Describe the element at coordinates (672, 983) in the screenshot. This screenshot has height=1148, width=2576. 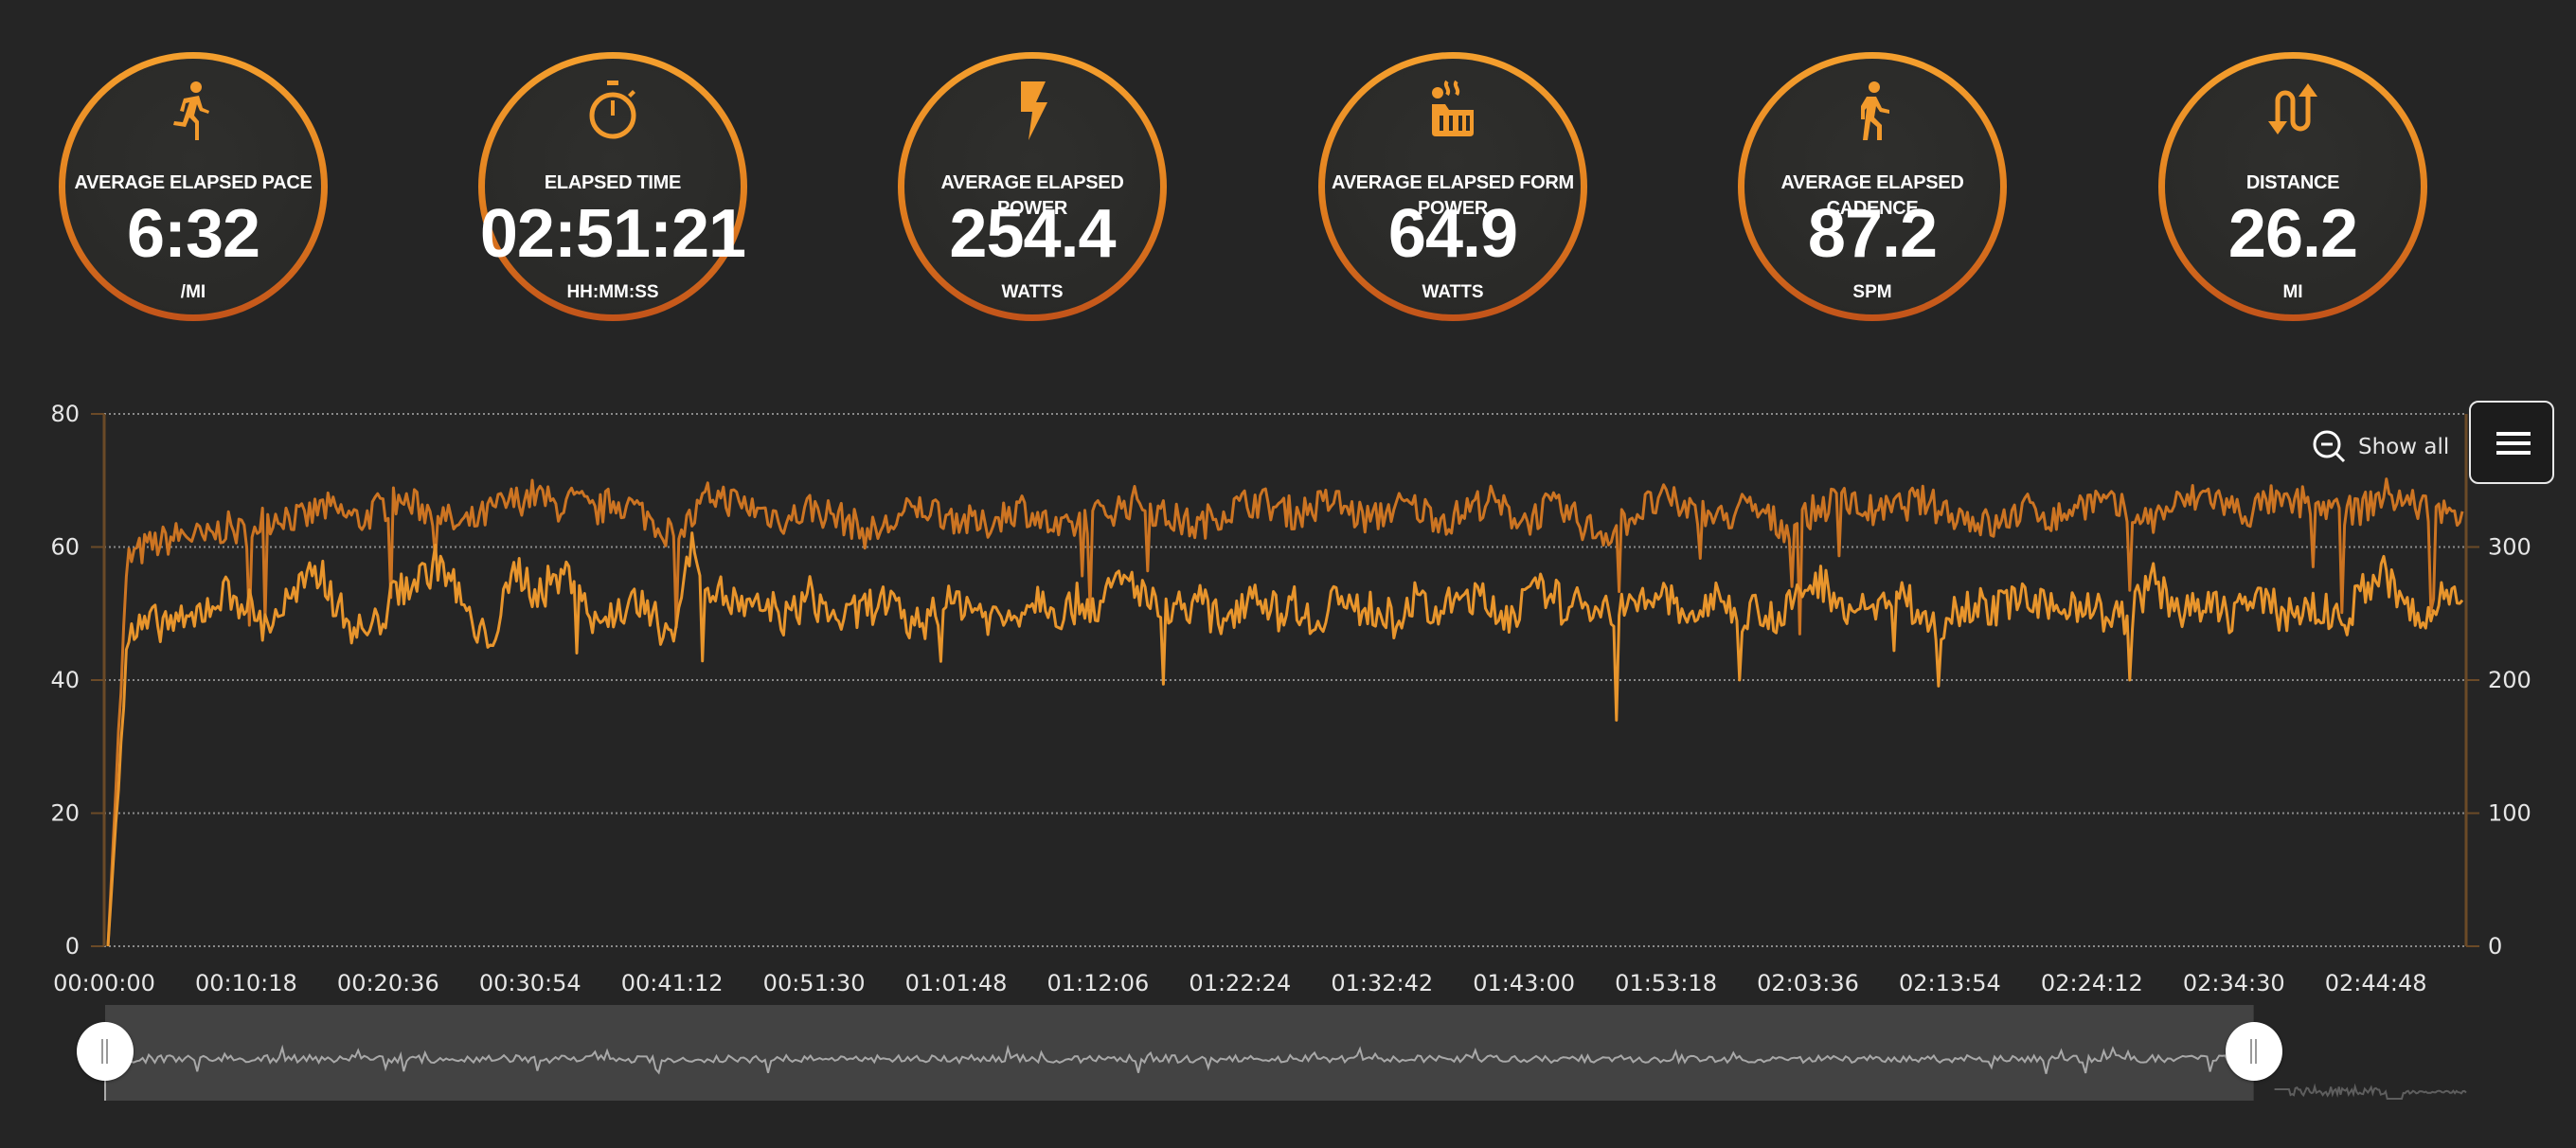
I see `x-tick-label: 00:41:12` at that location.